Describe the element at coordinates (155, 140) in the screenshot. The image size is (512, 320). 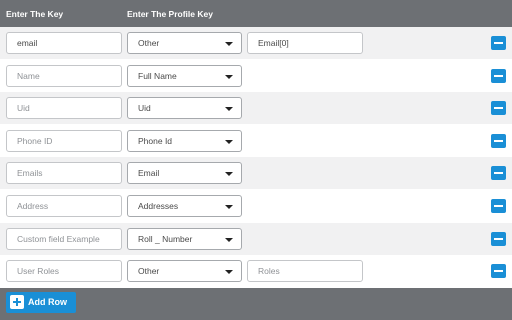
I see `profile-key-value: Phone Id` at that location.